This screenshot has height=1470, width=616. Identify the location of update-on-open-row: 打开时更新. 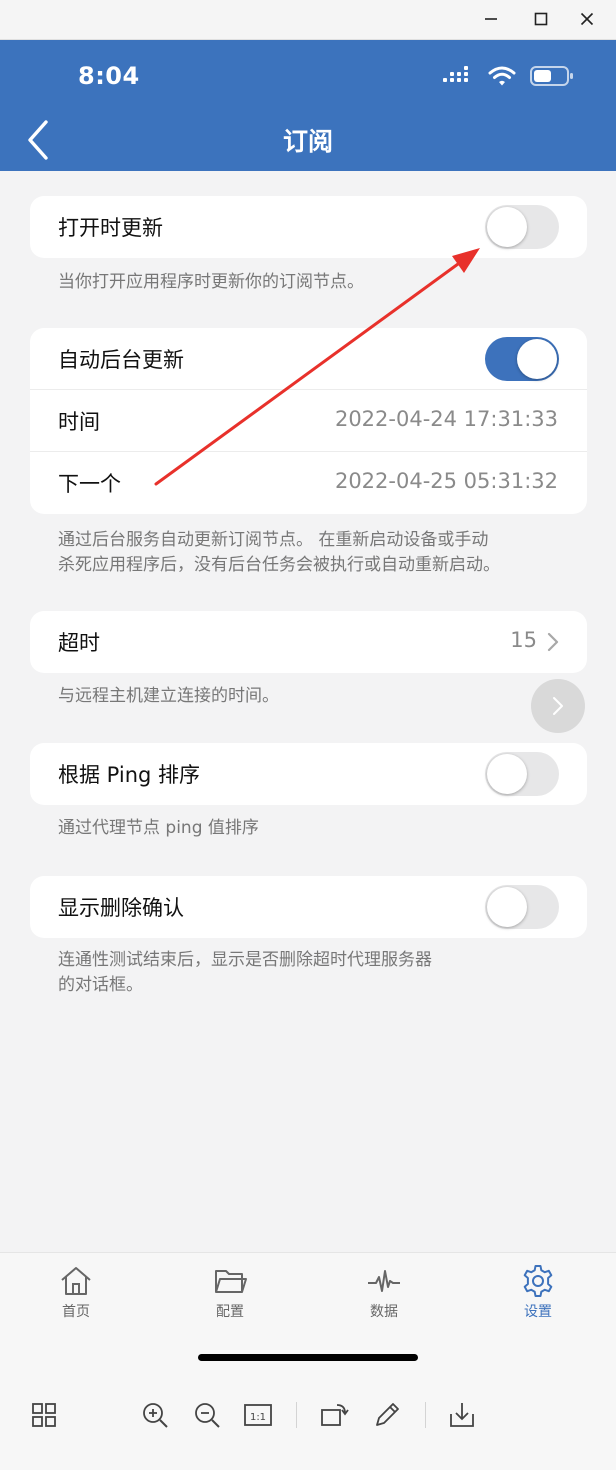
(308, 227).